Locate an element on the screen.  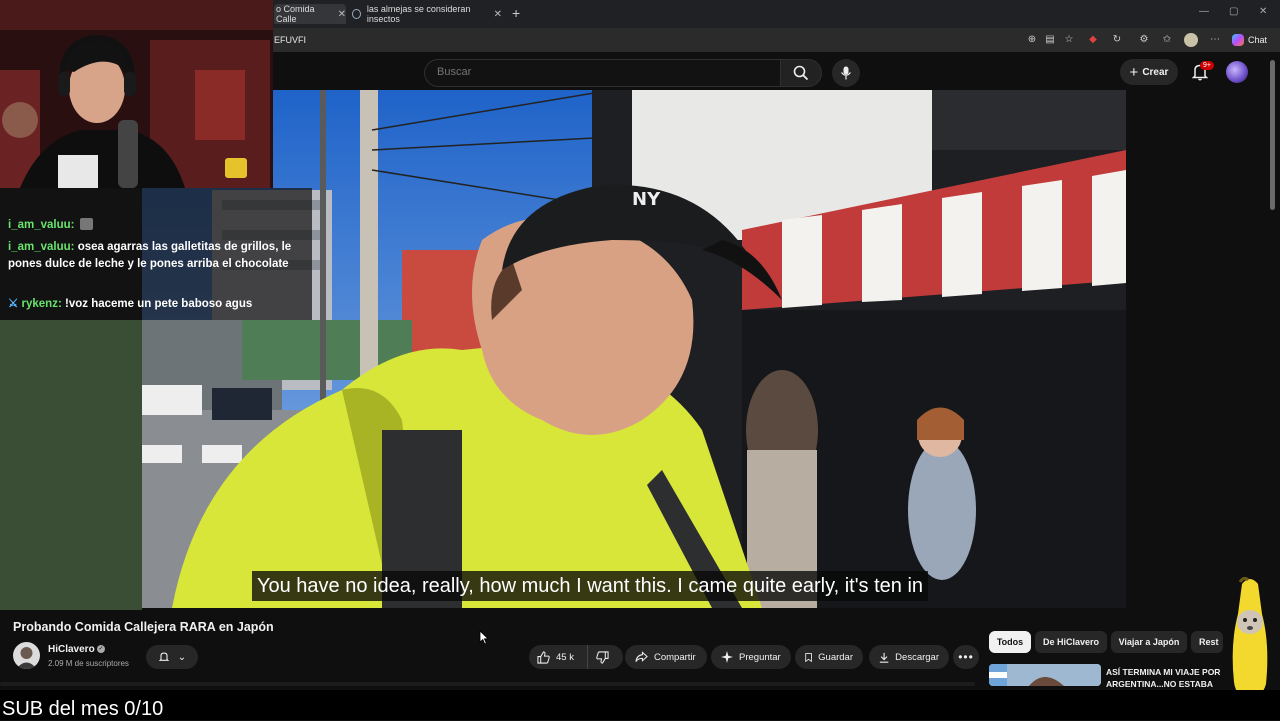
translate-icon: ⊕ is located at coordinates (1032, 40).